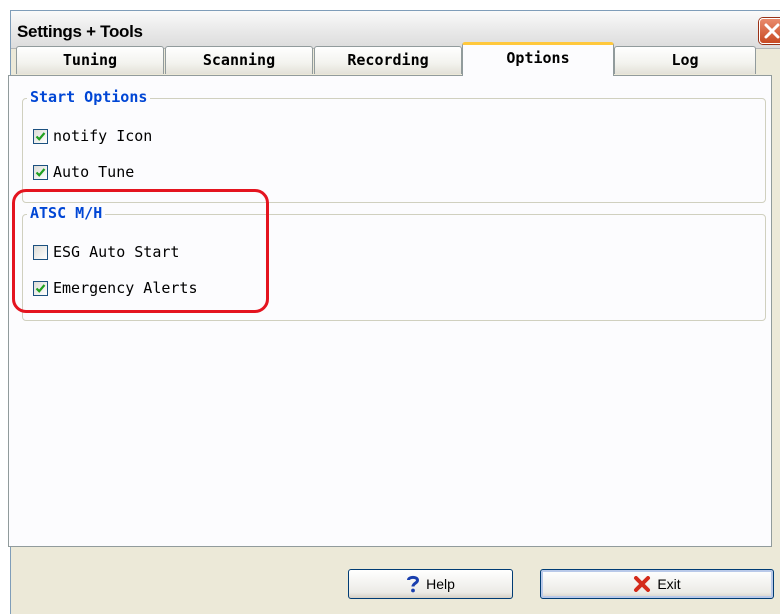 The height and width of the screenshot is (614, 780). What do you see at coordinates (395, 30) in the screenshot?
I see `title-bar: Settings + Tools` at bounding box center [395, 30].